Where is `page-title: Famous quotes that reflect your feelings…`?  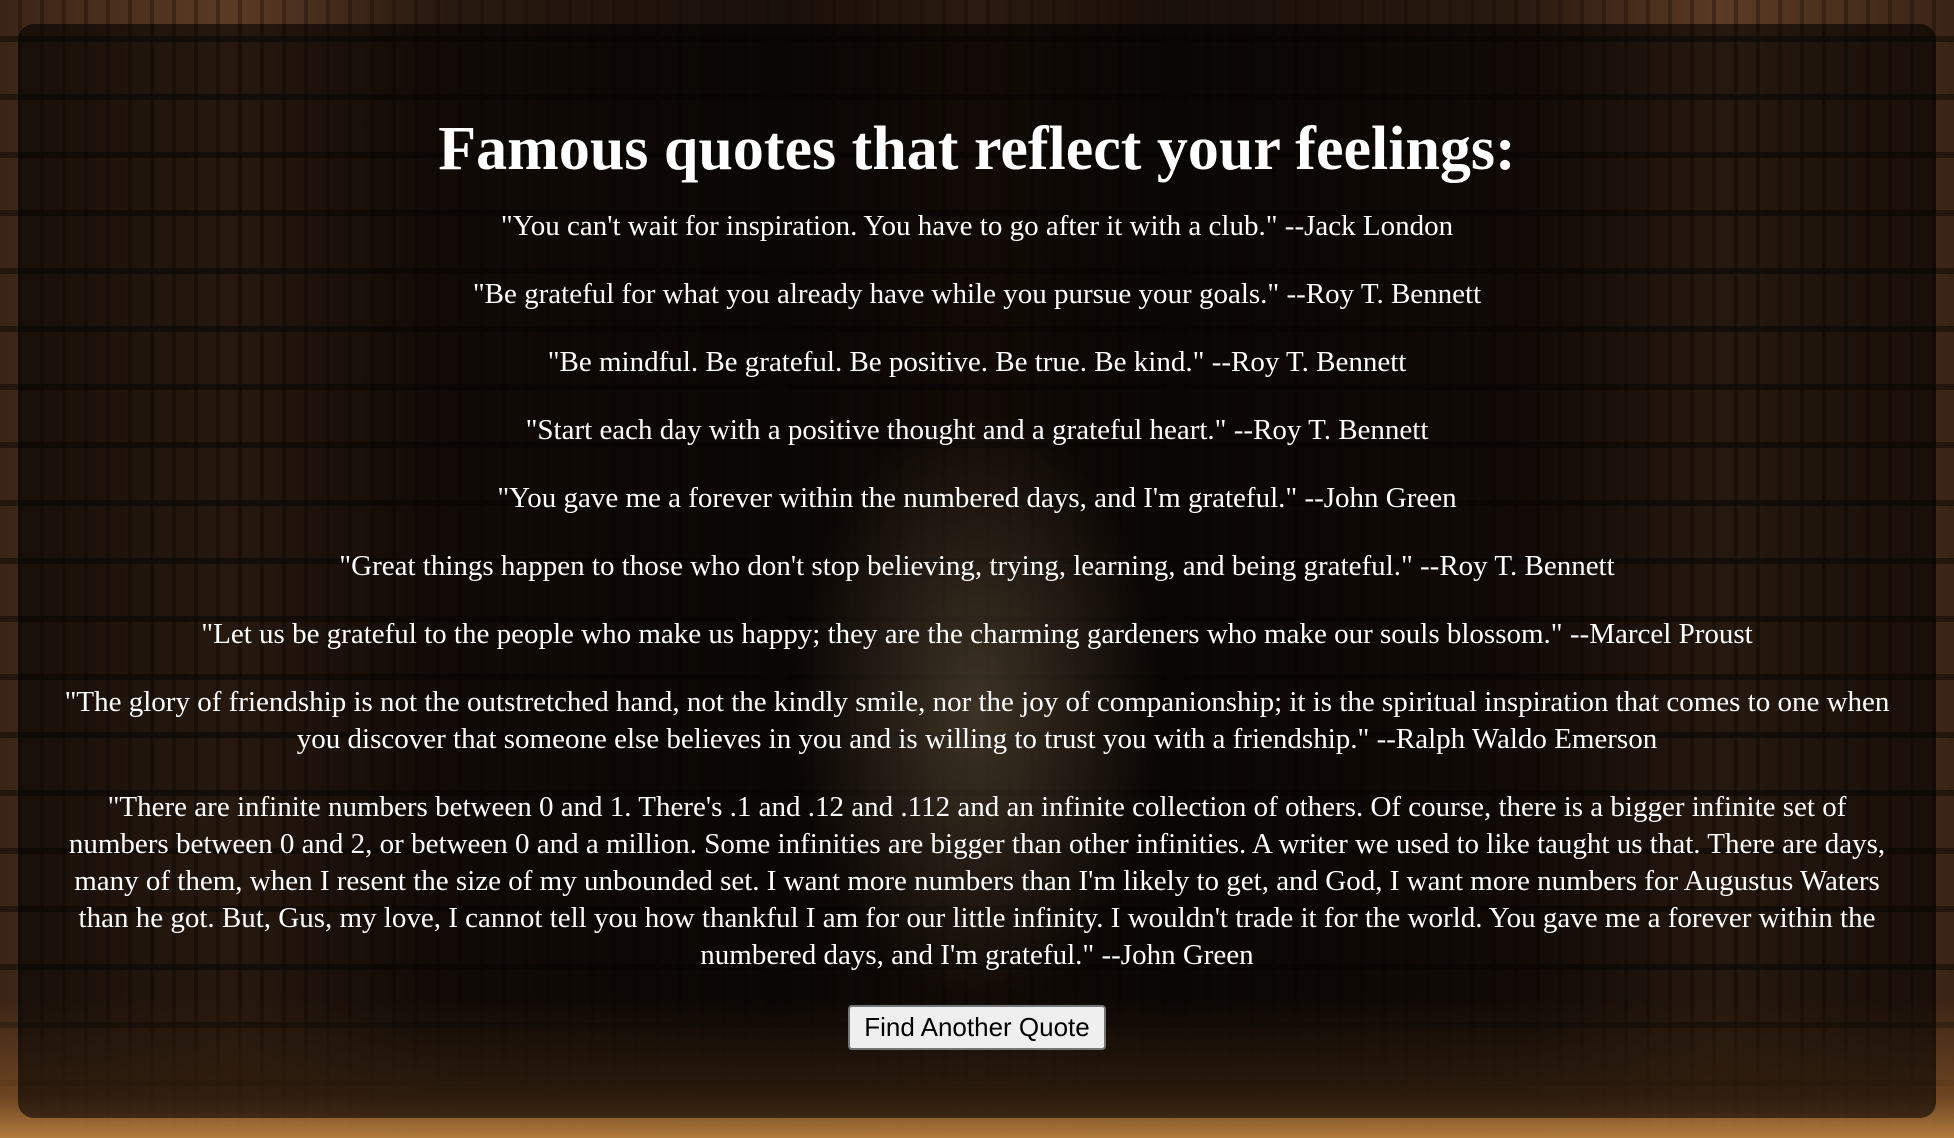
page-title: Famous quotes that reflect your feelings… is located at coordinates (977, 149).